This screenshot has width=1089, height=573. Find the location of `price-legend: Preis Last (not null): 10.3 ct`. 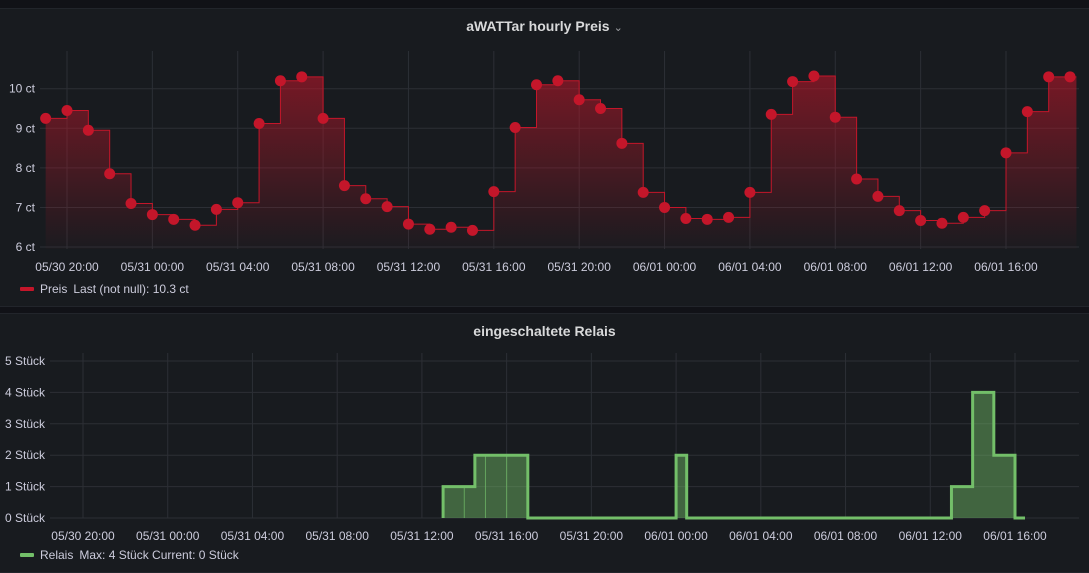

price-legend: Preis Last (not null): 10.3 ct is located at coordinates (104, 289).